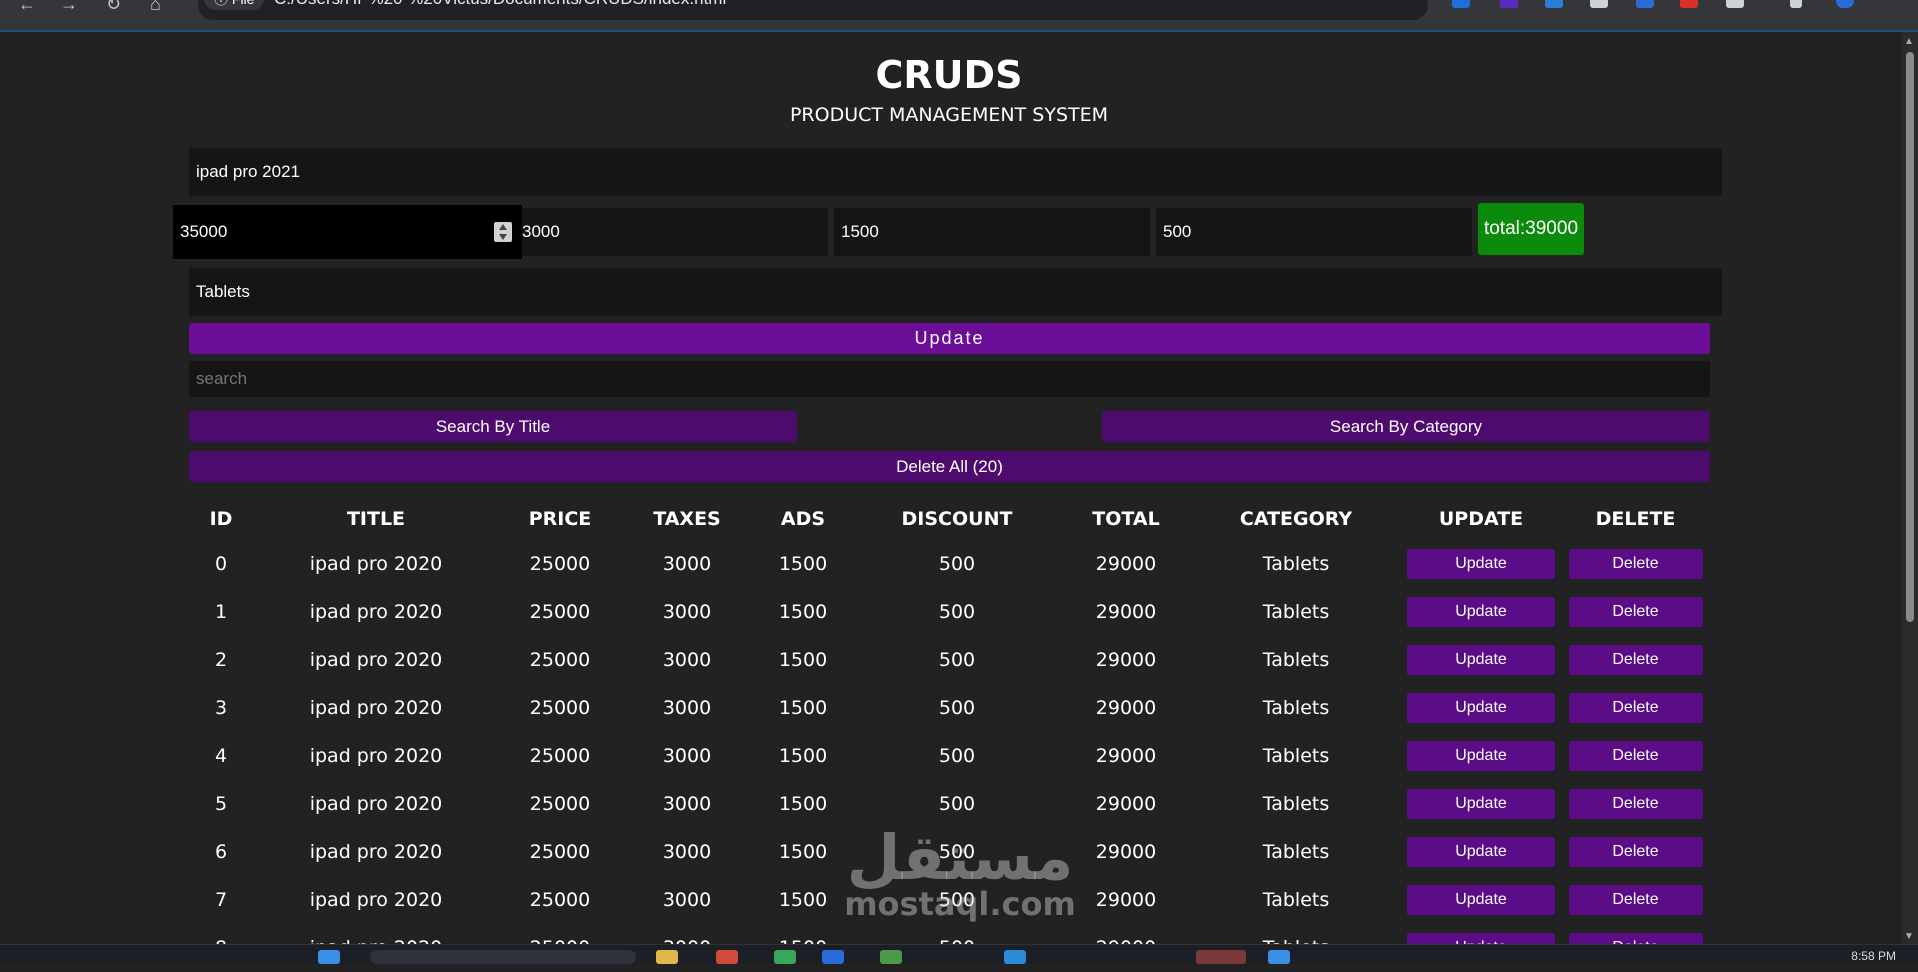  Describe the element at coordinates (955, 172) in the screenshot. I see `title-input` at that location.